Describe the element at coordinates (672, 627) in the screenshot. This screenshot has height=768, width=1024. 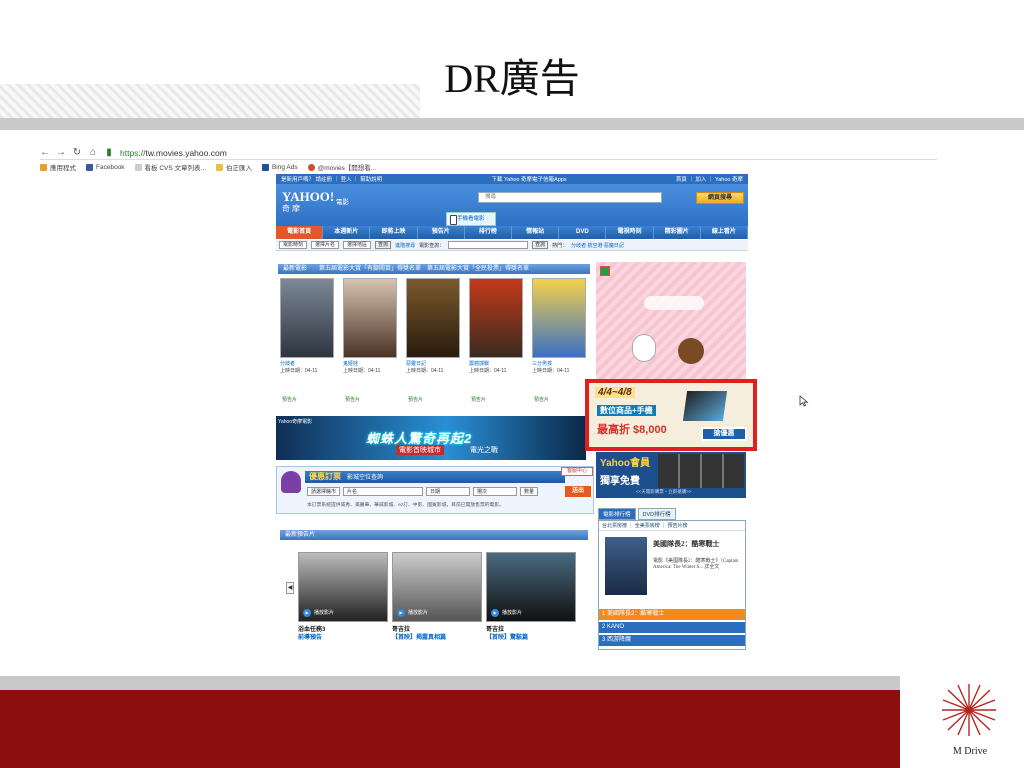
I see `rank-item: 2 KANO` at that location.